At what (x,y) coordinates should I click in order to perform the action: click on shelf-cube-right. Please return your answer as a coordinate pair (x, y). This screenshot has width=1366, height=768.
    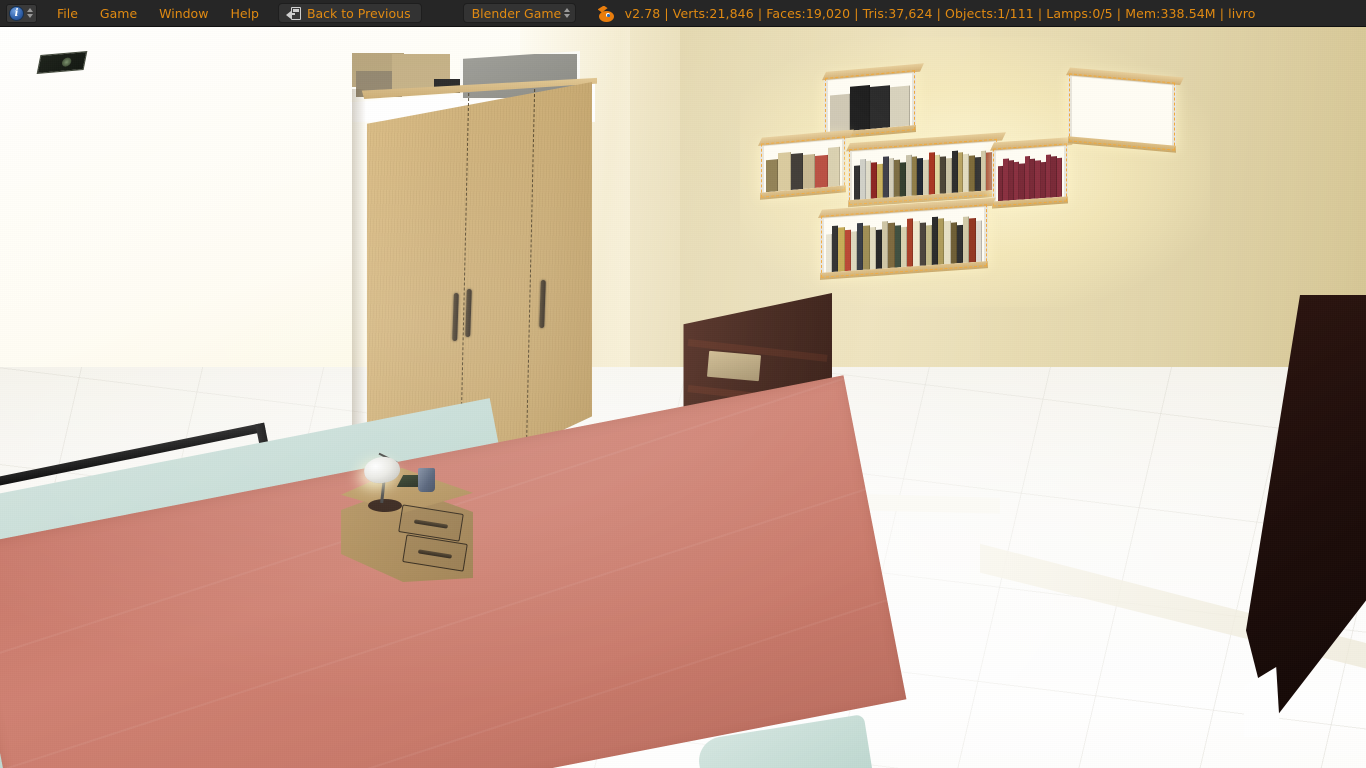
    Looking at the image, I should click on (1033, 172).